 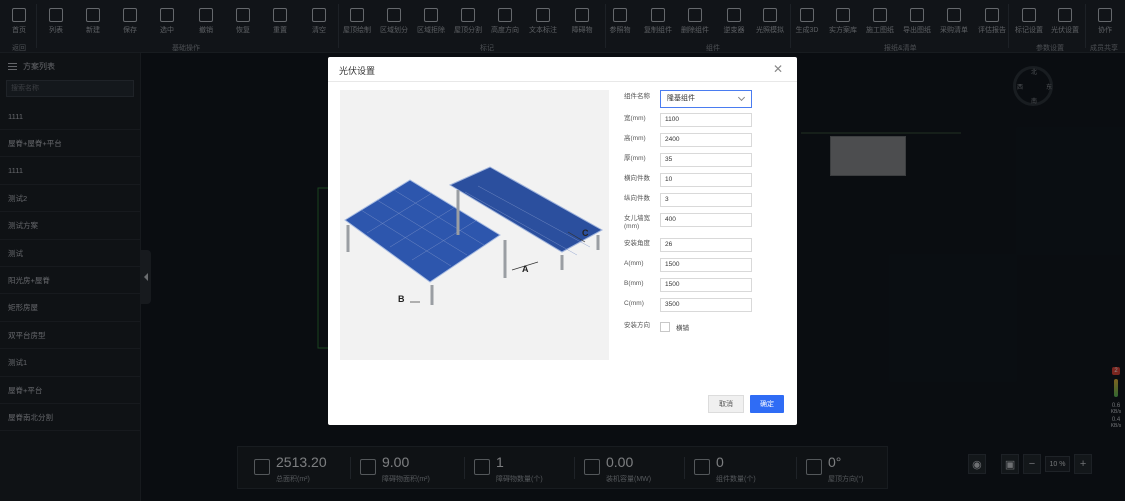 I want to click on field-input: 35, so click(x=706, y=160).